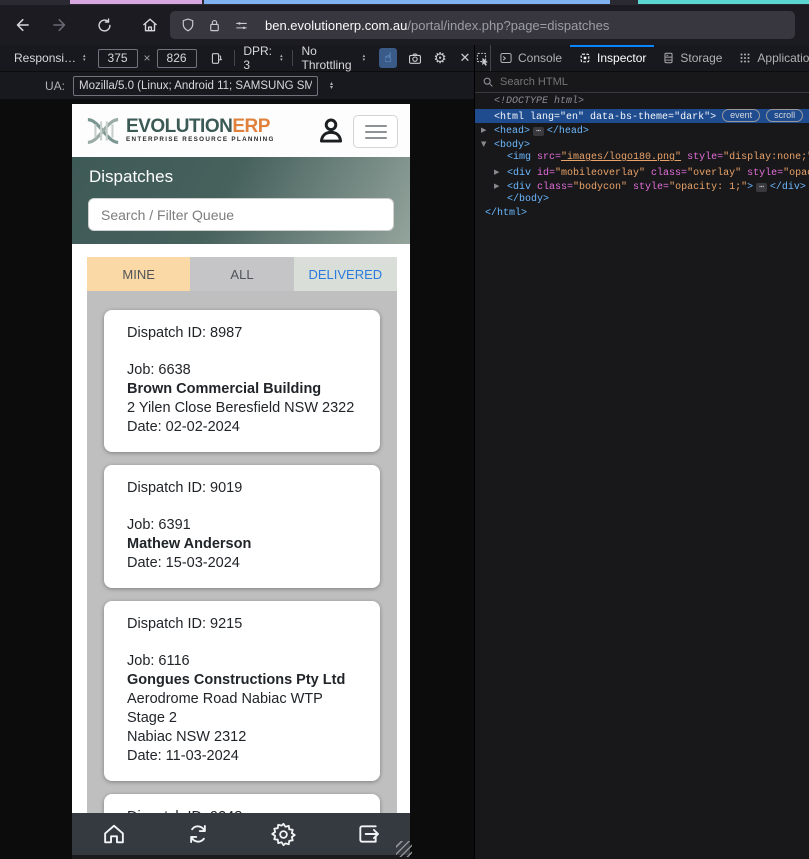 This screenshot has width=809, height=859. Describe the element at coordinates (508, 25) in the screenshot. I see `url-path: /portal/index.php?page=dispatches` at that location.